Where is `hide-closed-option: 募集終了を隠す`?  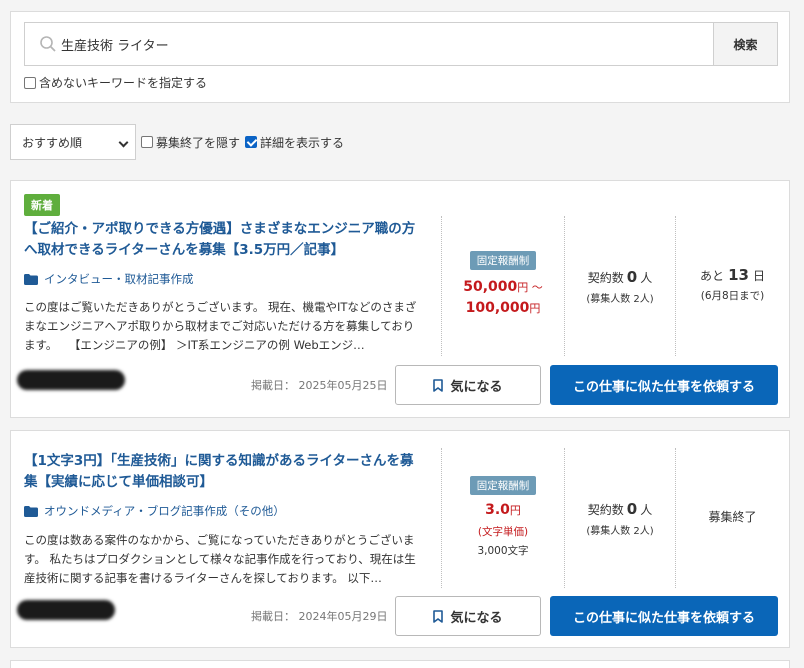 hide-closed-option: 募集終了を隠す is located at coordinates (190, 142).